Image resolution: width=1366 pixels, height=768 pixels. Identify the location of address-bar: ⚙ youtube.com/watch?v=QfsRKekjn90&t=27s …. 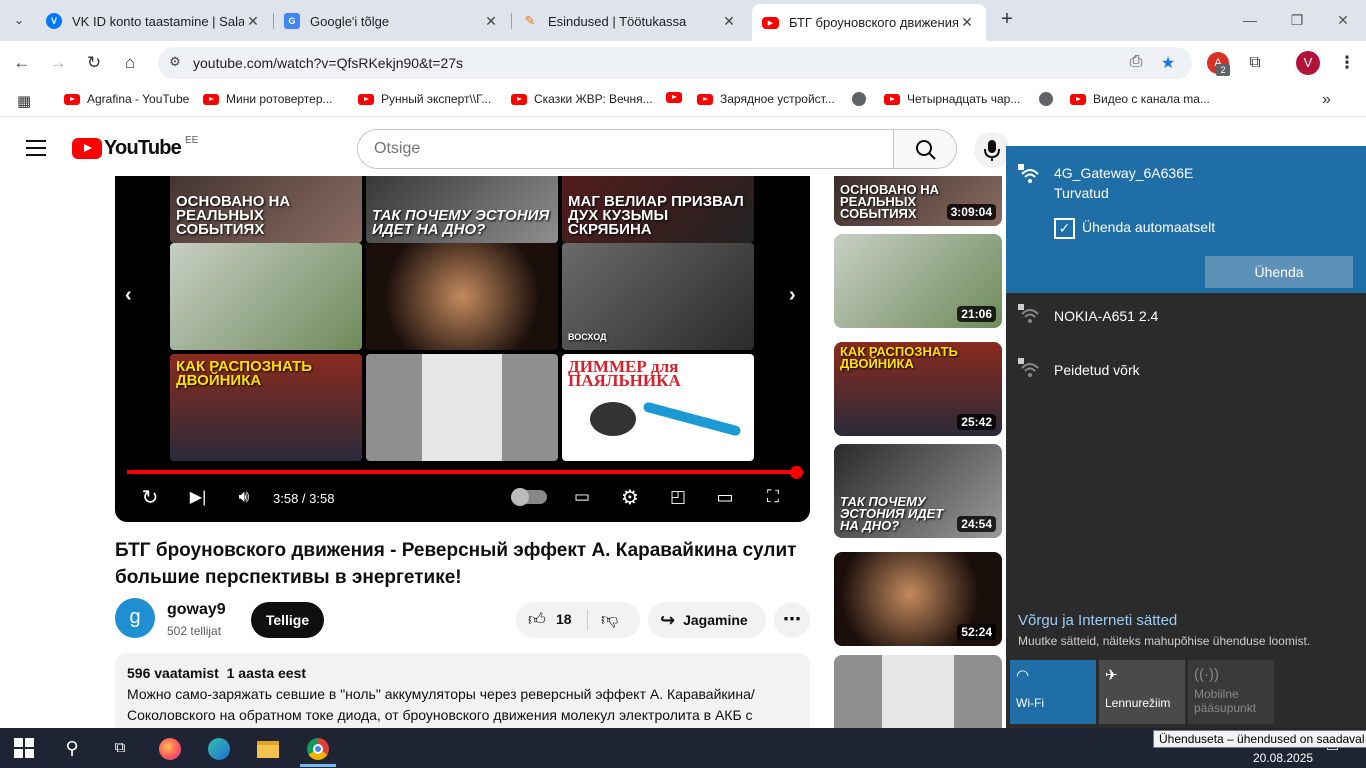
(675, 63).